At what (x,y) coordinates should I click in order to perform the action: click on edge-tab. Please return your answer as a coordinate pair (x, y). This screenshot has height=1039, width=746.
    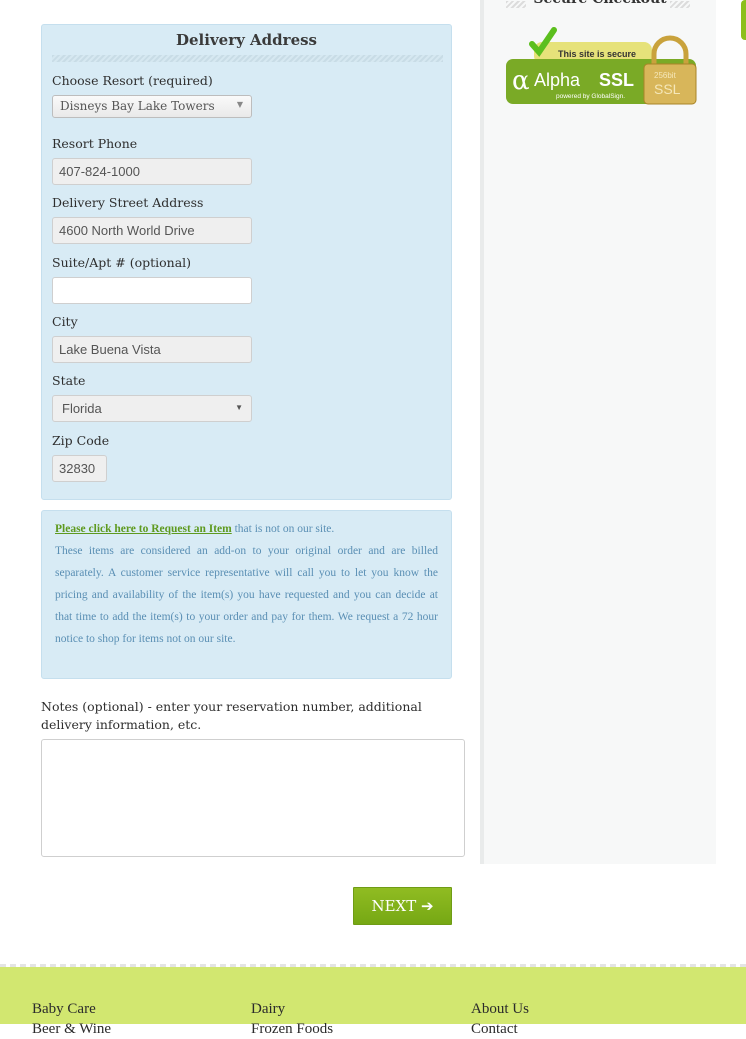
    Looking at the image, I should click on (743, 20).